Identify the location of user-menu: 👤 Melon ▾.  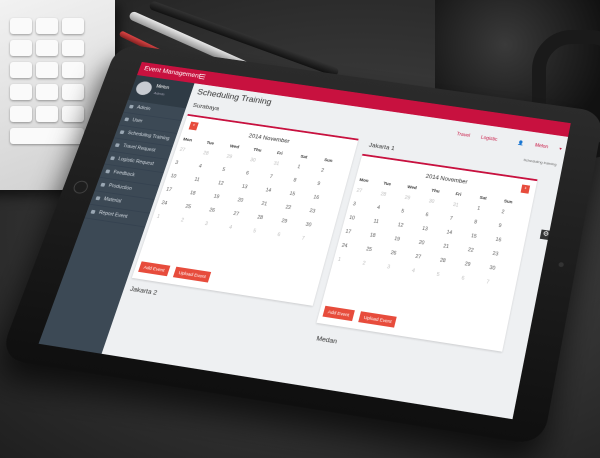
(535, 145).